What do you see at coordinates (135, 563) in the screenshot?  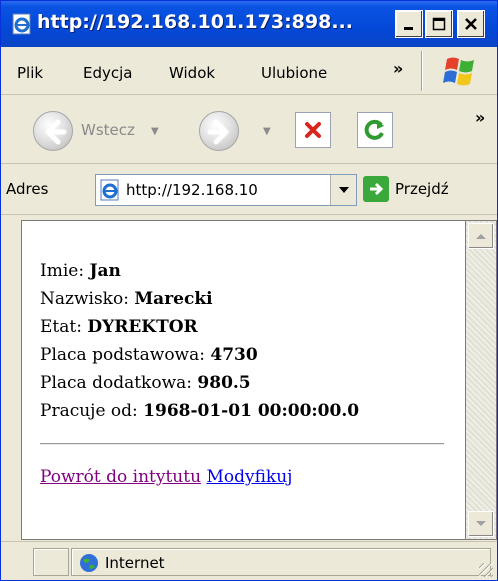 I see `status-zone-text: Internet` at bounding box center [135, 563].